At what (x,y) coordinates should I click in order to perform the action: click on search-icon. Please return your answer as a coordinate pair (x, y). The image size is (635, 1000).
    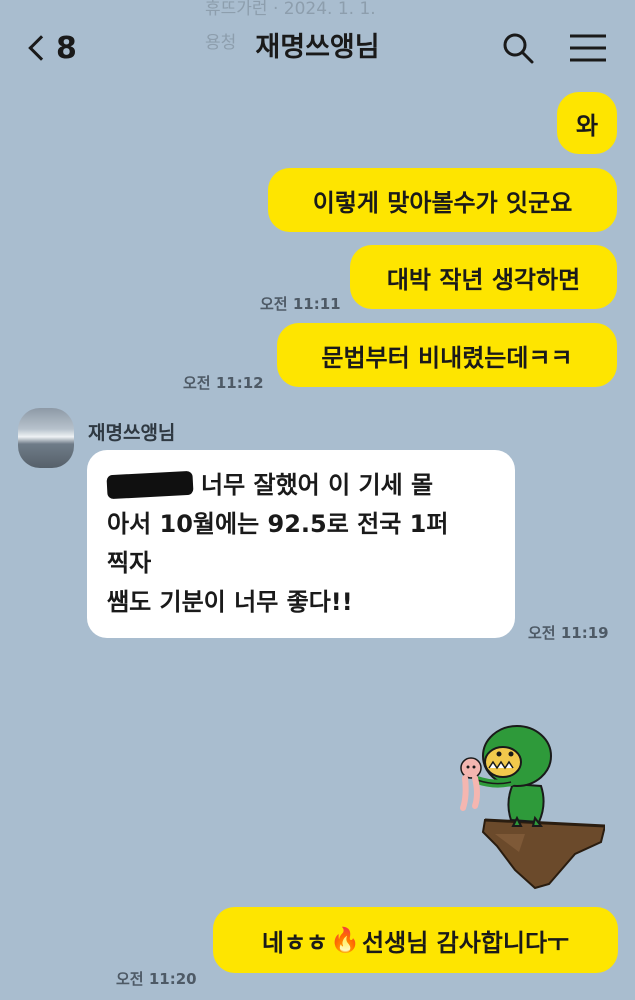
    Looking at the image, I should click on (518, 48).